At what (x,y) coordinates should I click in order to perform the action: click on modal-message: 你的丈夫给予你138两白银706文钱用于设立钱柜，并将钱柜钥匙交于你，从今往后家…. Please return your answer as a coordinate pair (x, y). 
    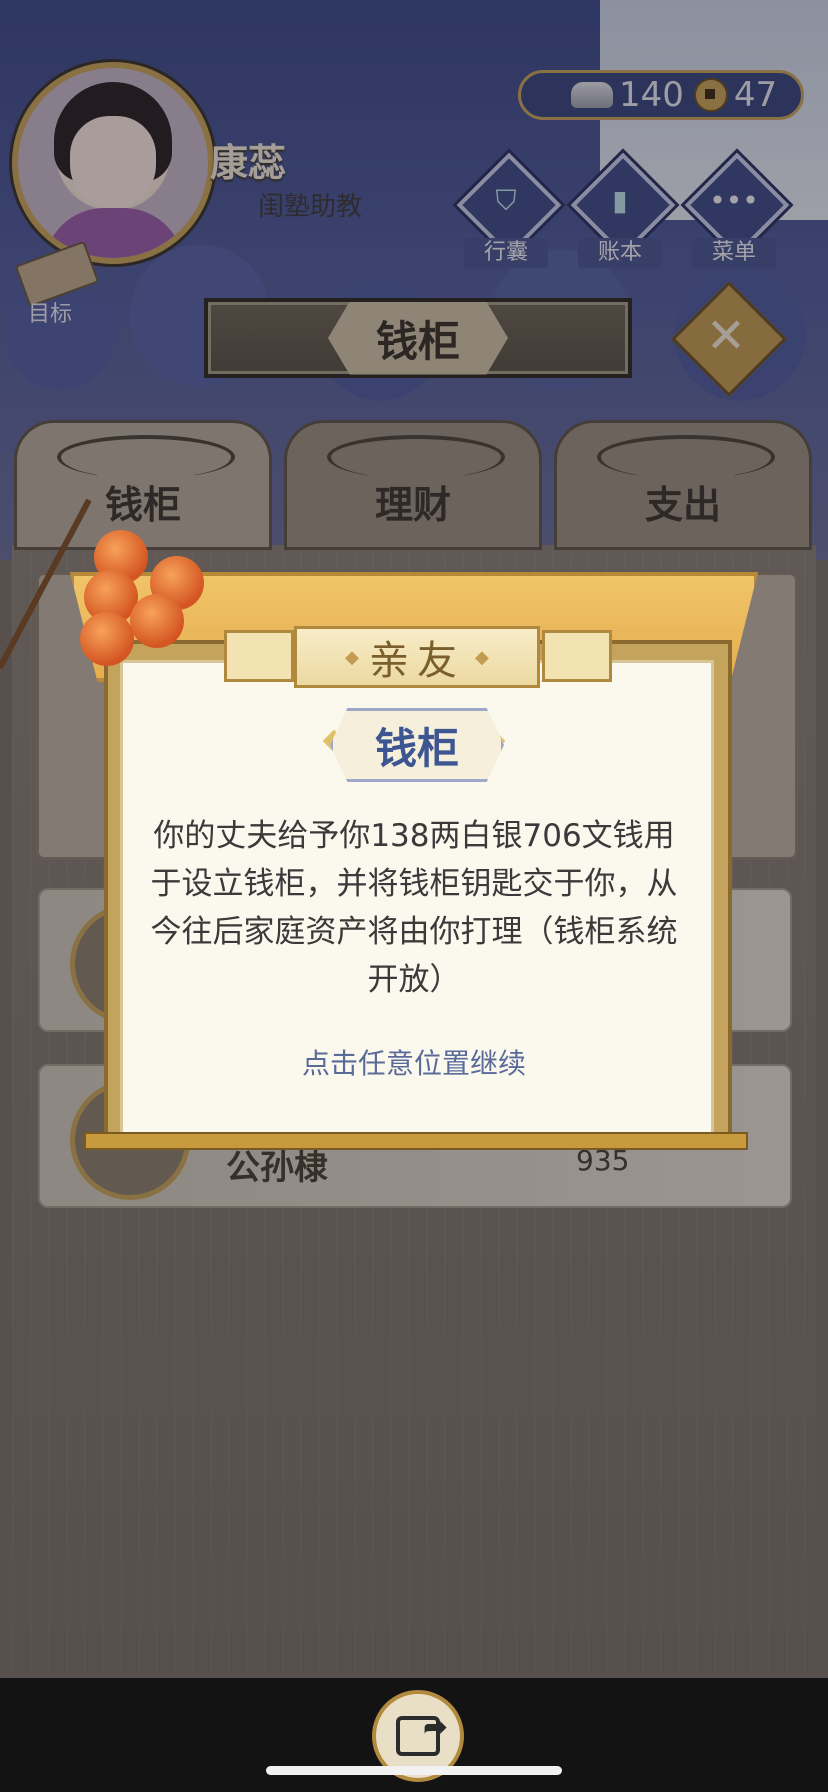
    Looking at the image, I should click on (414, 908).